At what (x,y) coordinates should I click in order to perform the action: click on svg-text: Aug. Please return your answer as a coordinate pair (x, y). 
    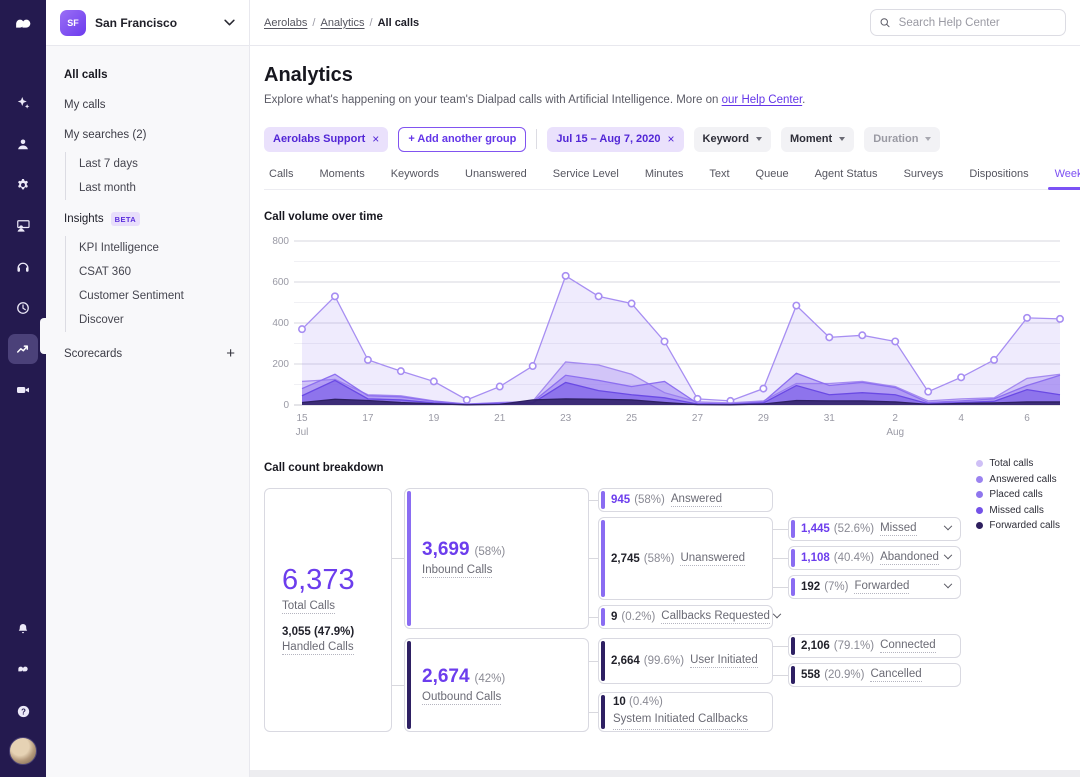
    Looking at the image, I should click on (895, 432).